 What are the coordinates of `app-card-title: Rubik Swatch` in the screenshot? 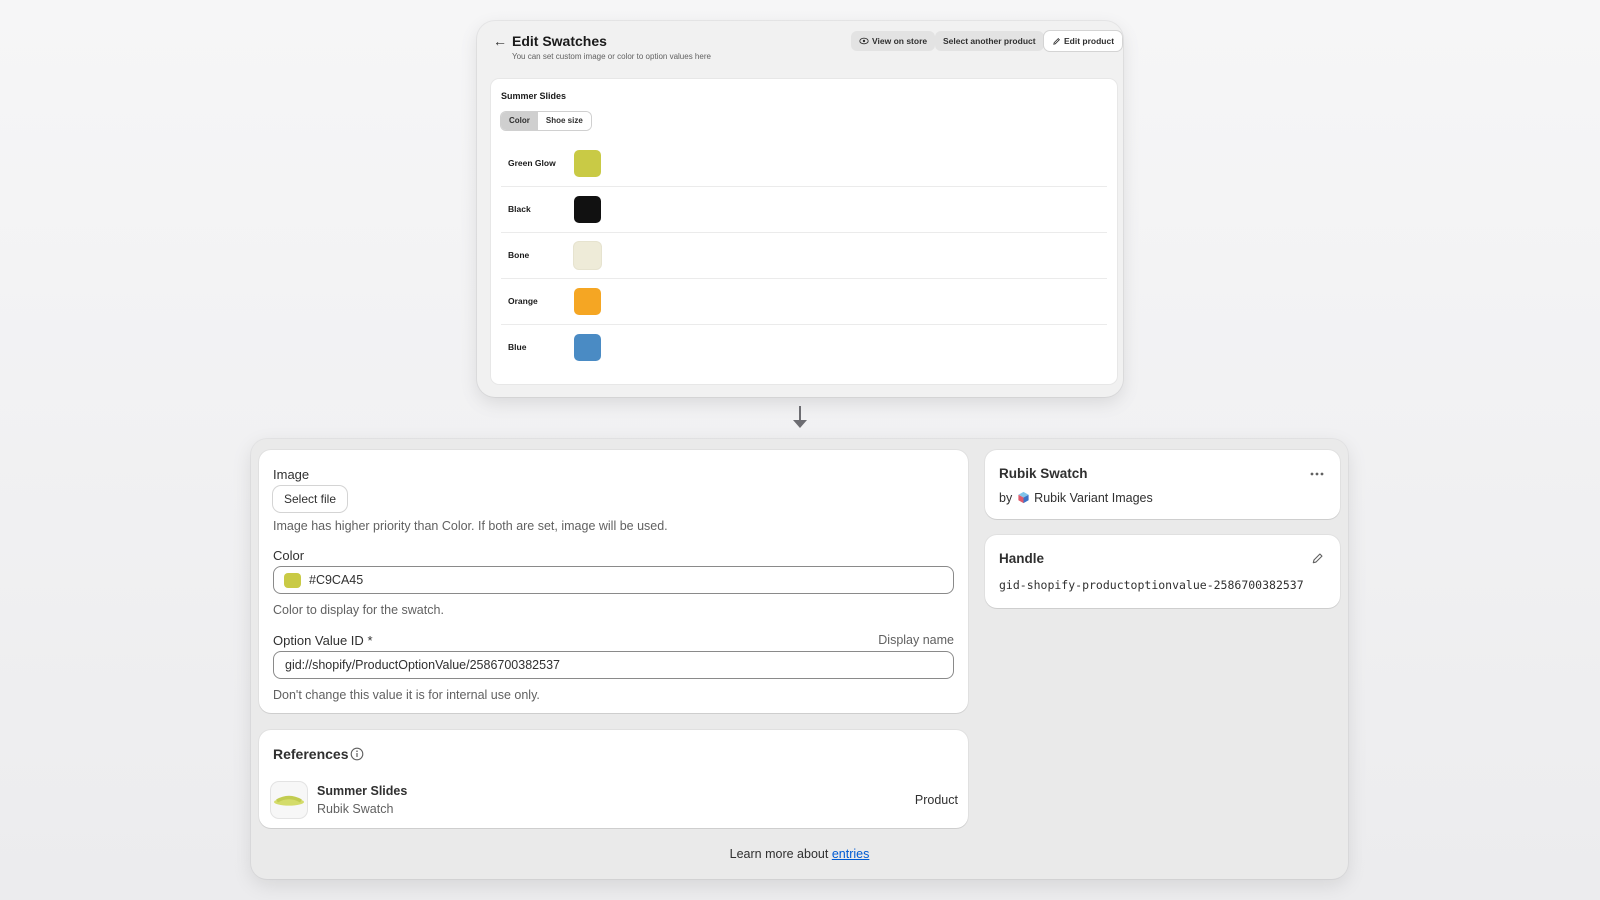 It's located at (1043, 473).